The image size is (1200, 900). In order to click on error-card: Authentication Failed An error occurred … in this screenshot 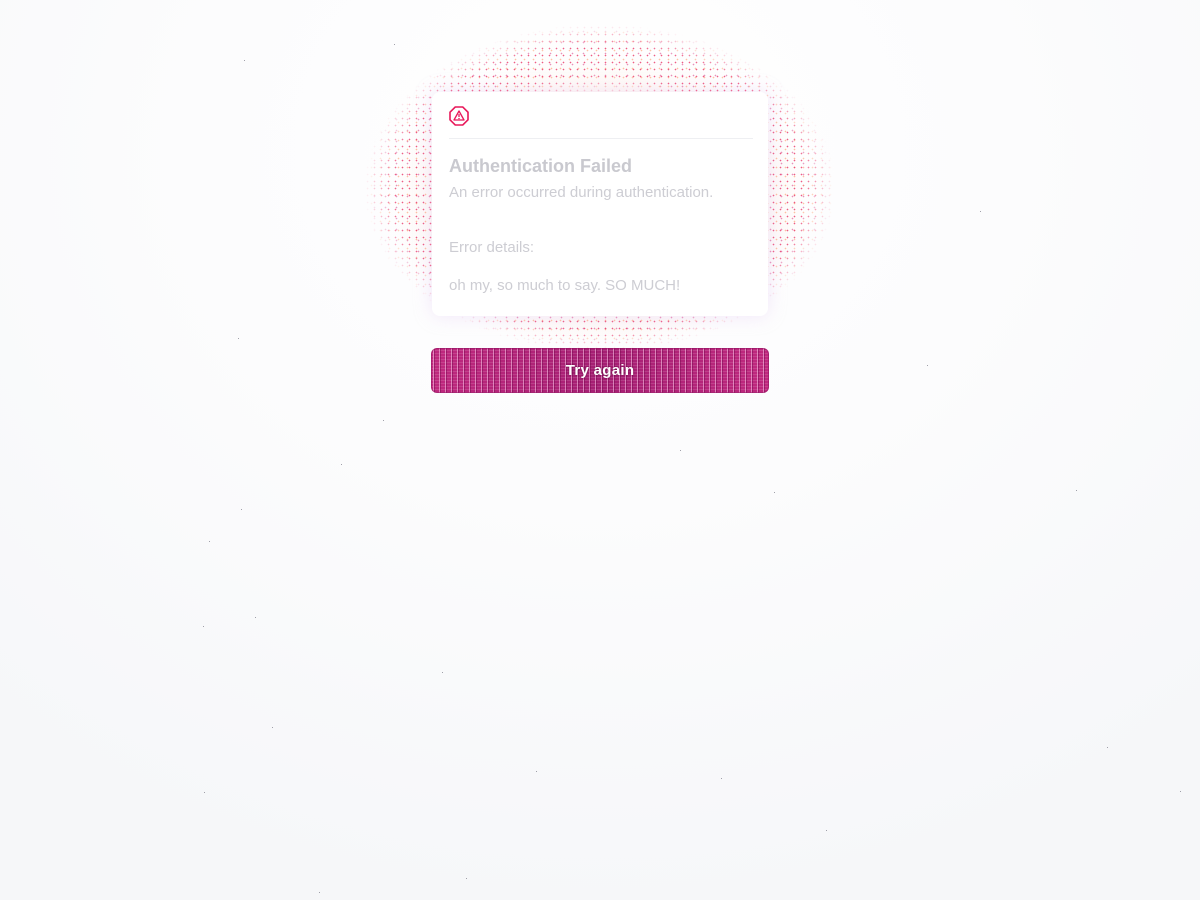, I will do `click(600, 204)`.